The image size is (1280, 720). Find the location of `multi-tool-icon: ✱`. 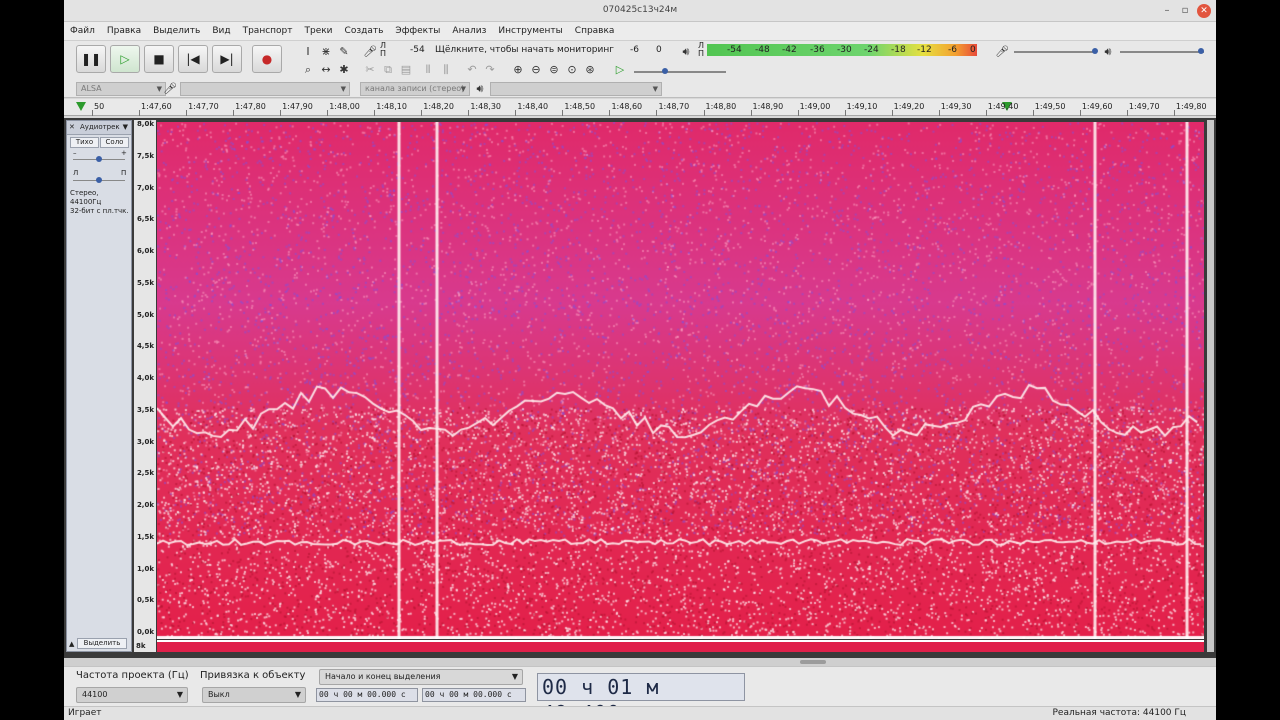

multi-tool-icon: ✱ is located at coordinates (344, 70).